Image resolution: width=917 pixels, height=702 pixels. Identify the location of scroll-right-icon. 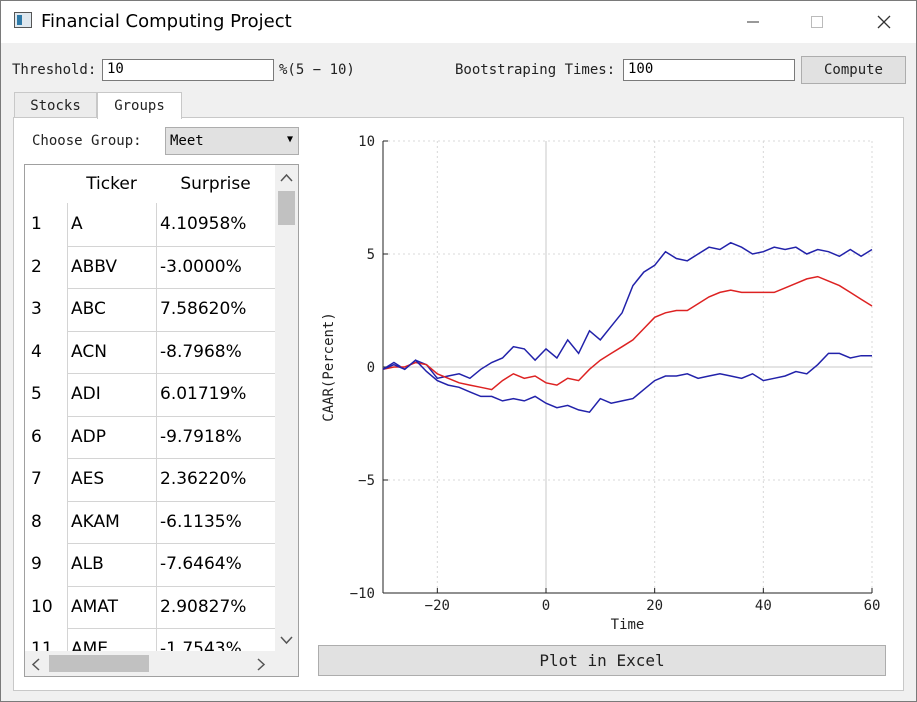
(261, 666).